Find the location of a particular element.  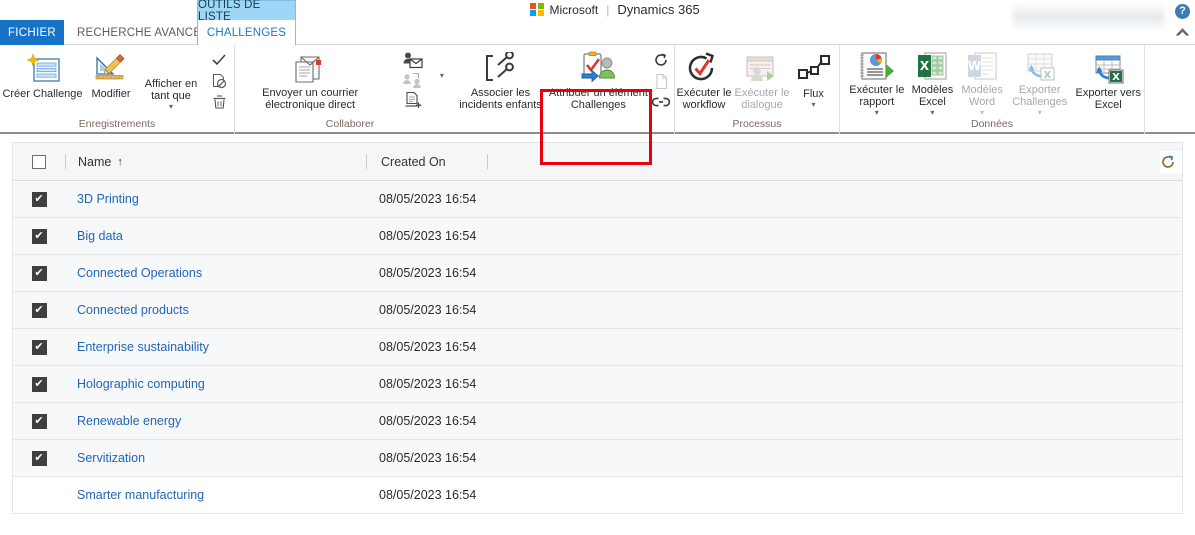

collaborer-overflow-chevron-icon: ▾ is located at coordinates (442, 75).